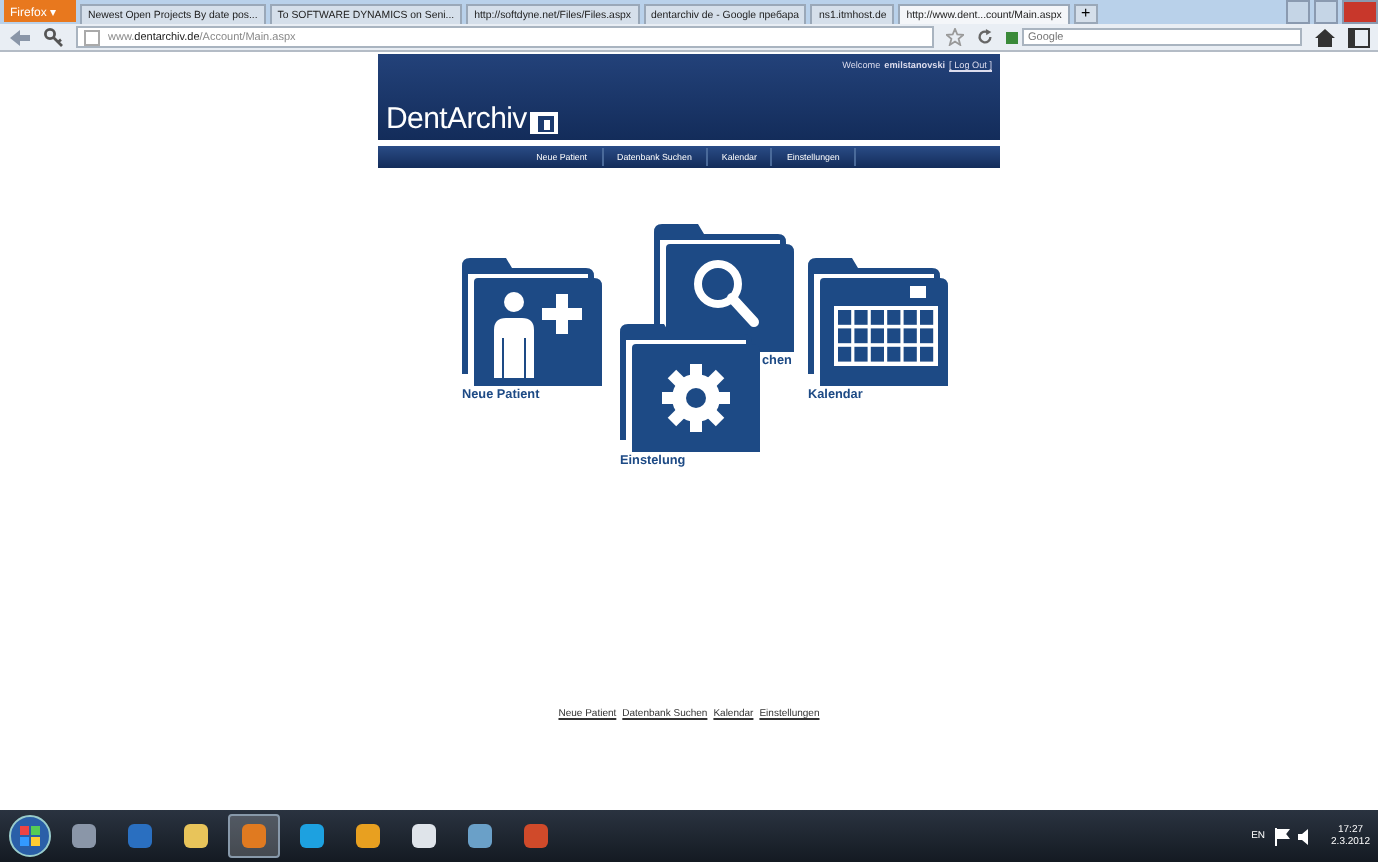  What do you see at coordinates (1085, 14) in the screenshot?
I see `new-tab-button: +` at bounding box center [1085, 14].